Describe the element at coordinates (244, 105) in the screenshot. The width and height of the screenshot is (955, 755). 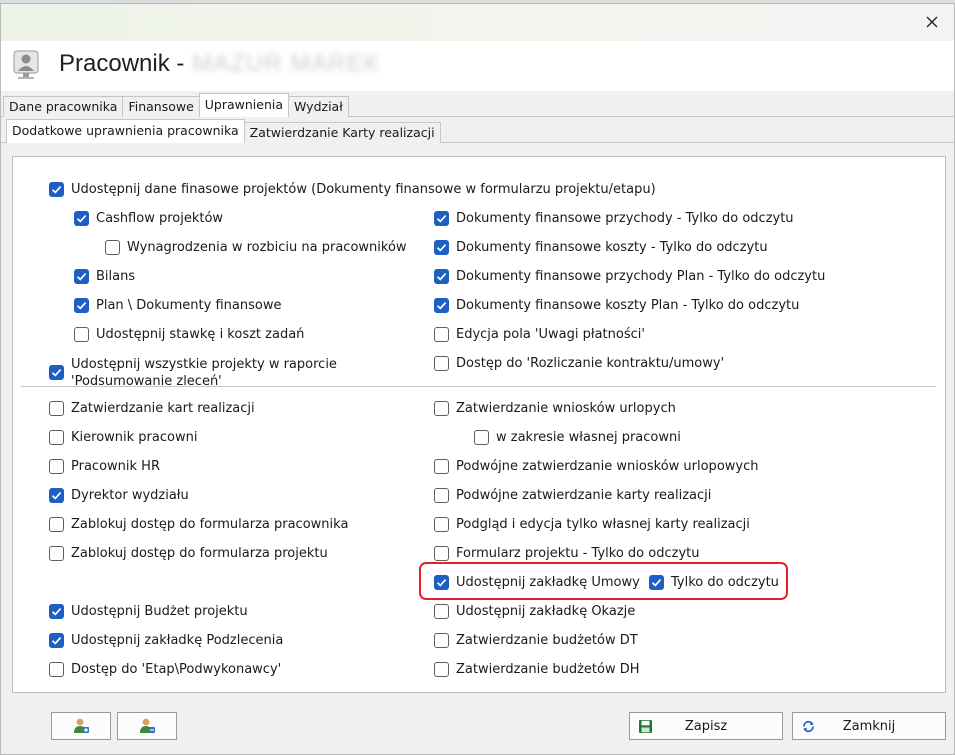
I see `tab-uprawnienia: Uprawnienia` at that location.